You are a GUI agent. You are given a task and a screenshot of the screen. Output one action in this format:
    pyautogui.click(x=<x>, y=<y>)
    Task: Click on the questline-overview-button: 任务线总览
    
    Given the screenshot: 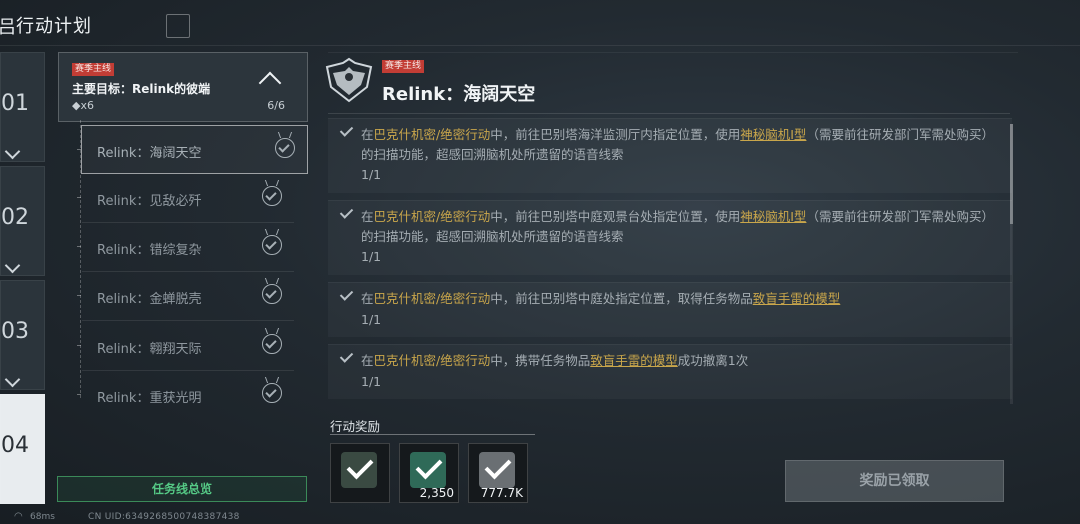 What is the action you would take?
    pyautogui.click(x=182, y=489)
    